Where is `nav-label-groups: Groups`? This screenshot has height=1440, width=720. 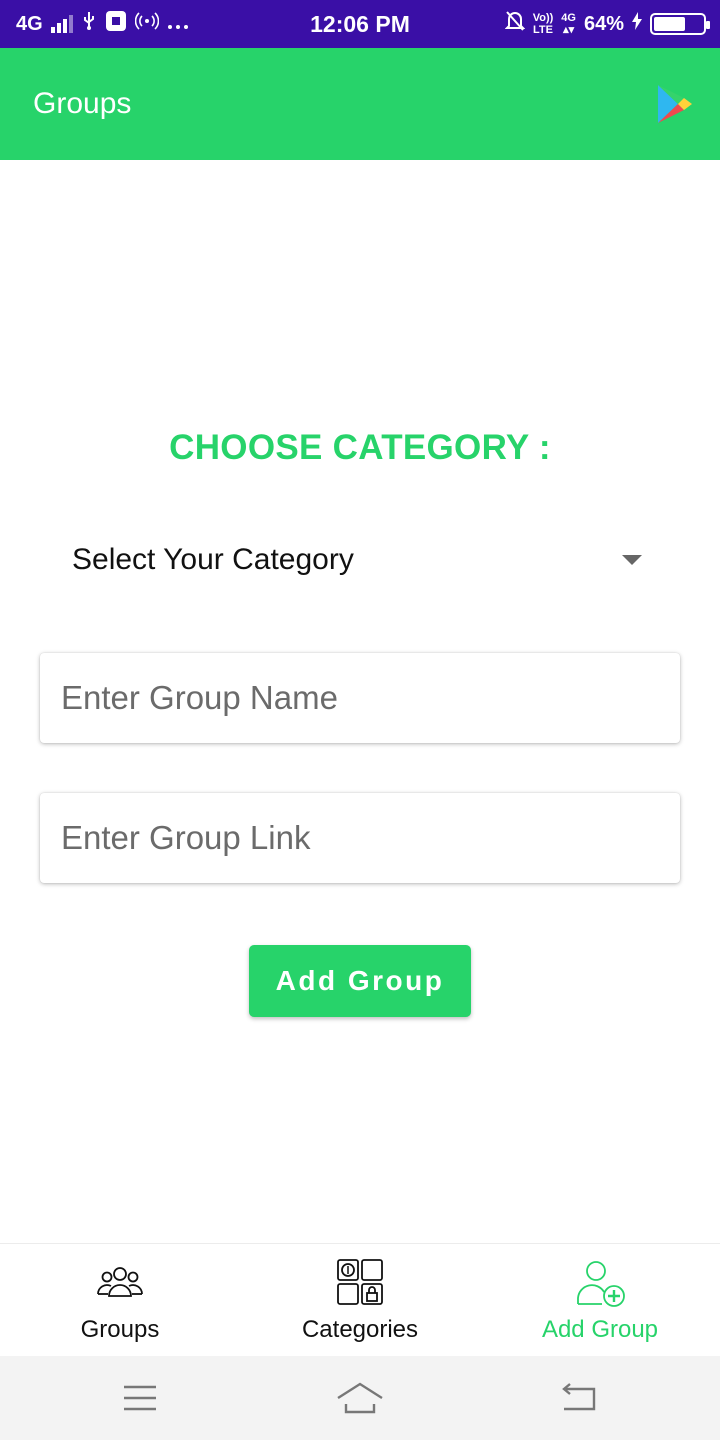 nav-label-groups: Groups is located at coordinates (120, 1329).